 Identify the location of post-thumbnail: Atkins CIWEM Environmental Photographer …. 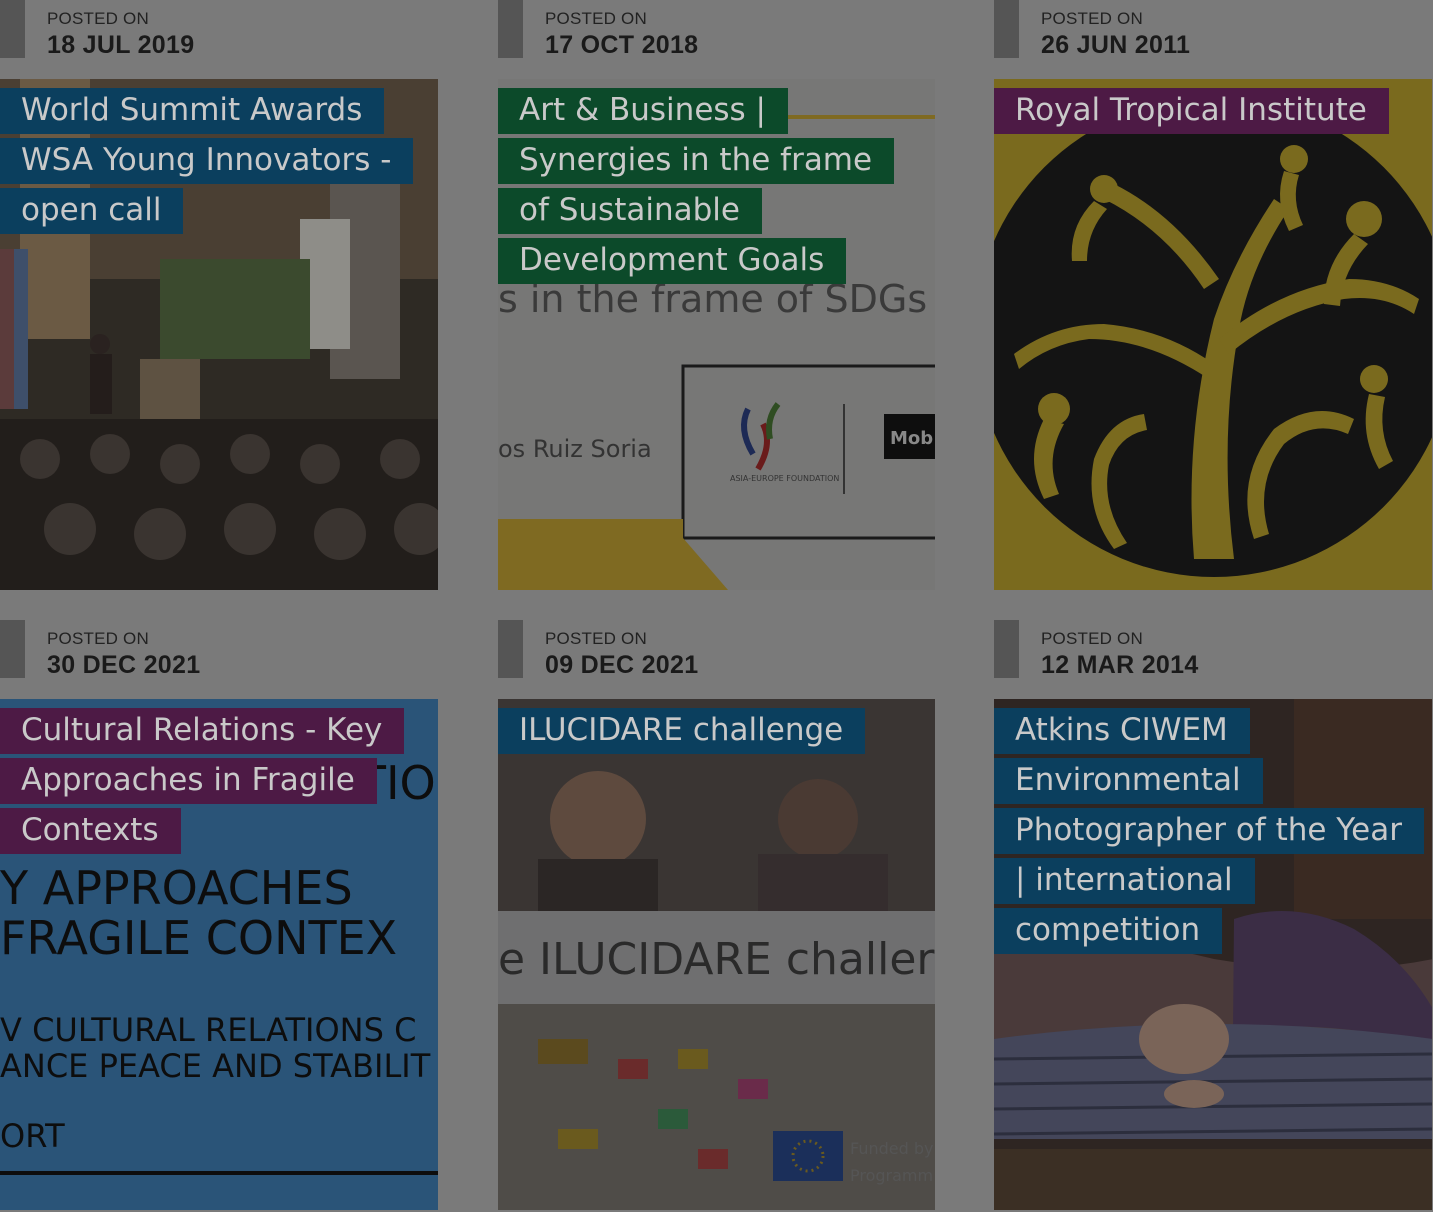
(1213, 954).